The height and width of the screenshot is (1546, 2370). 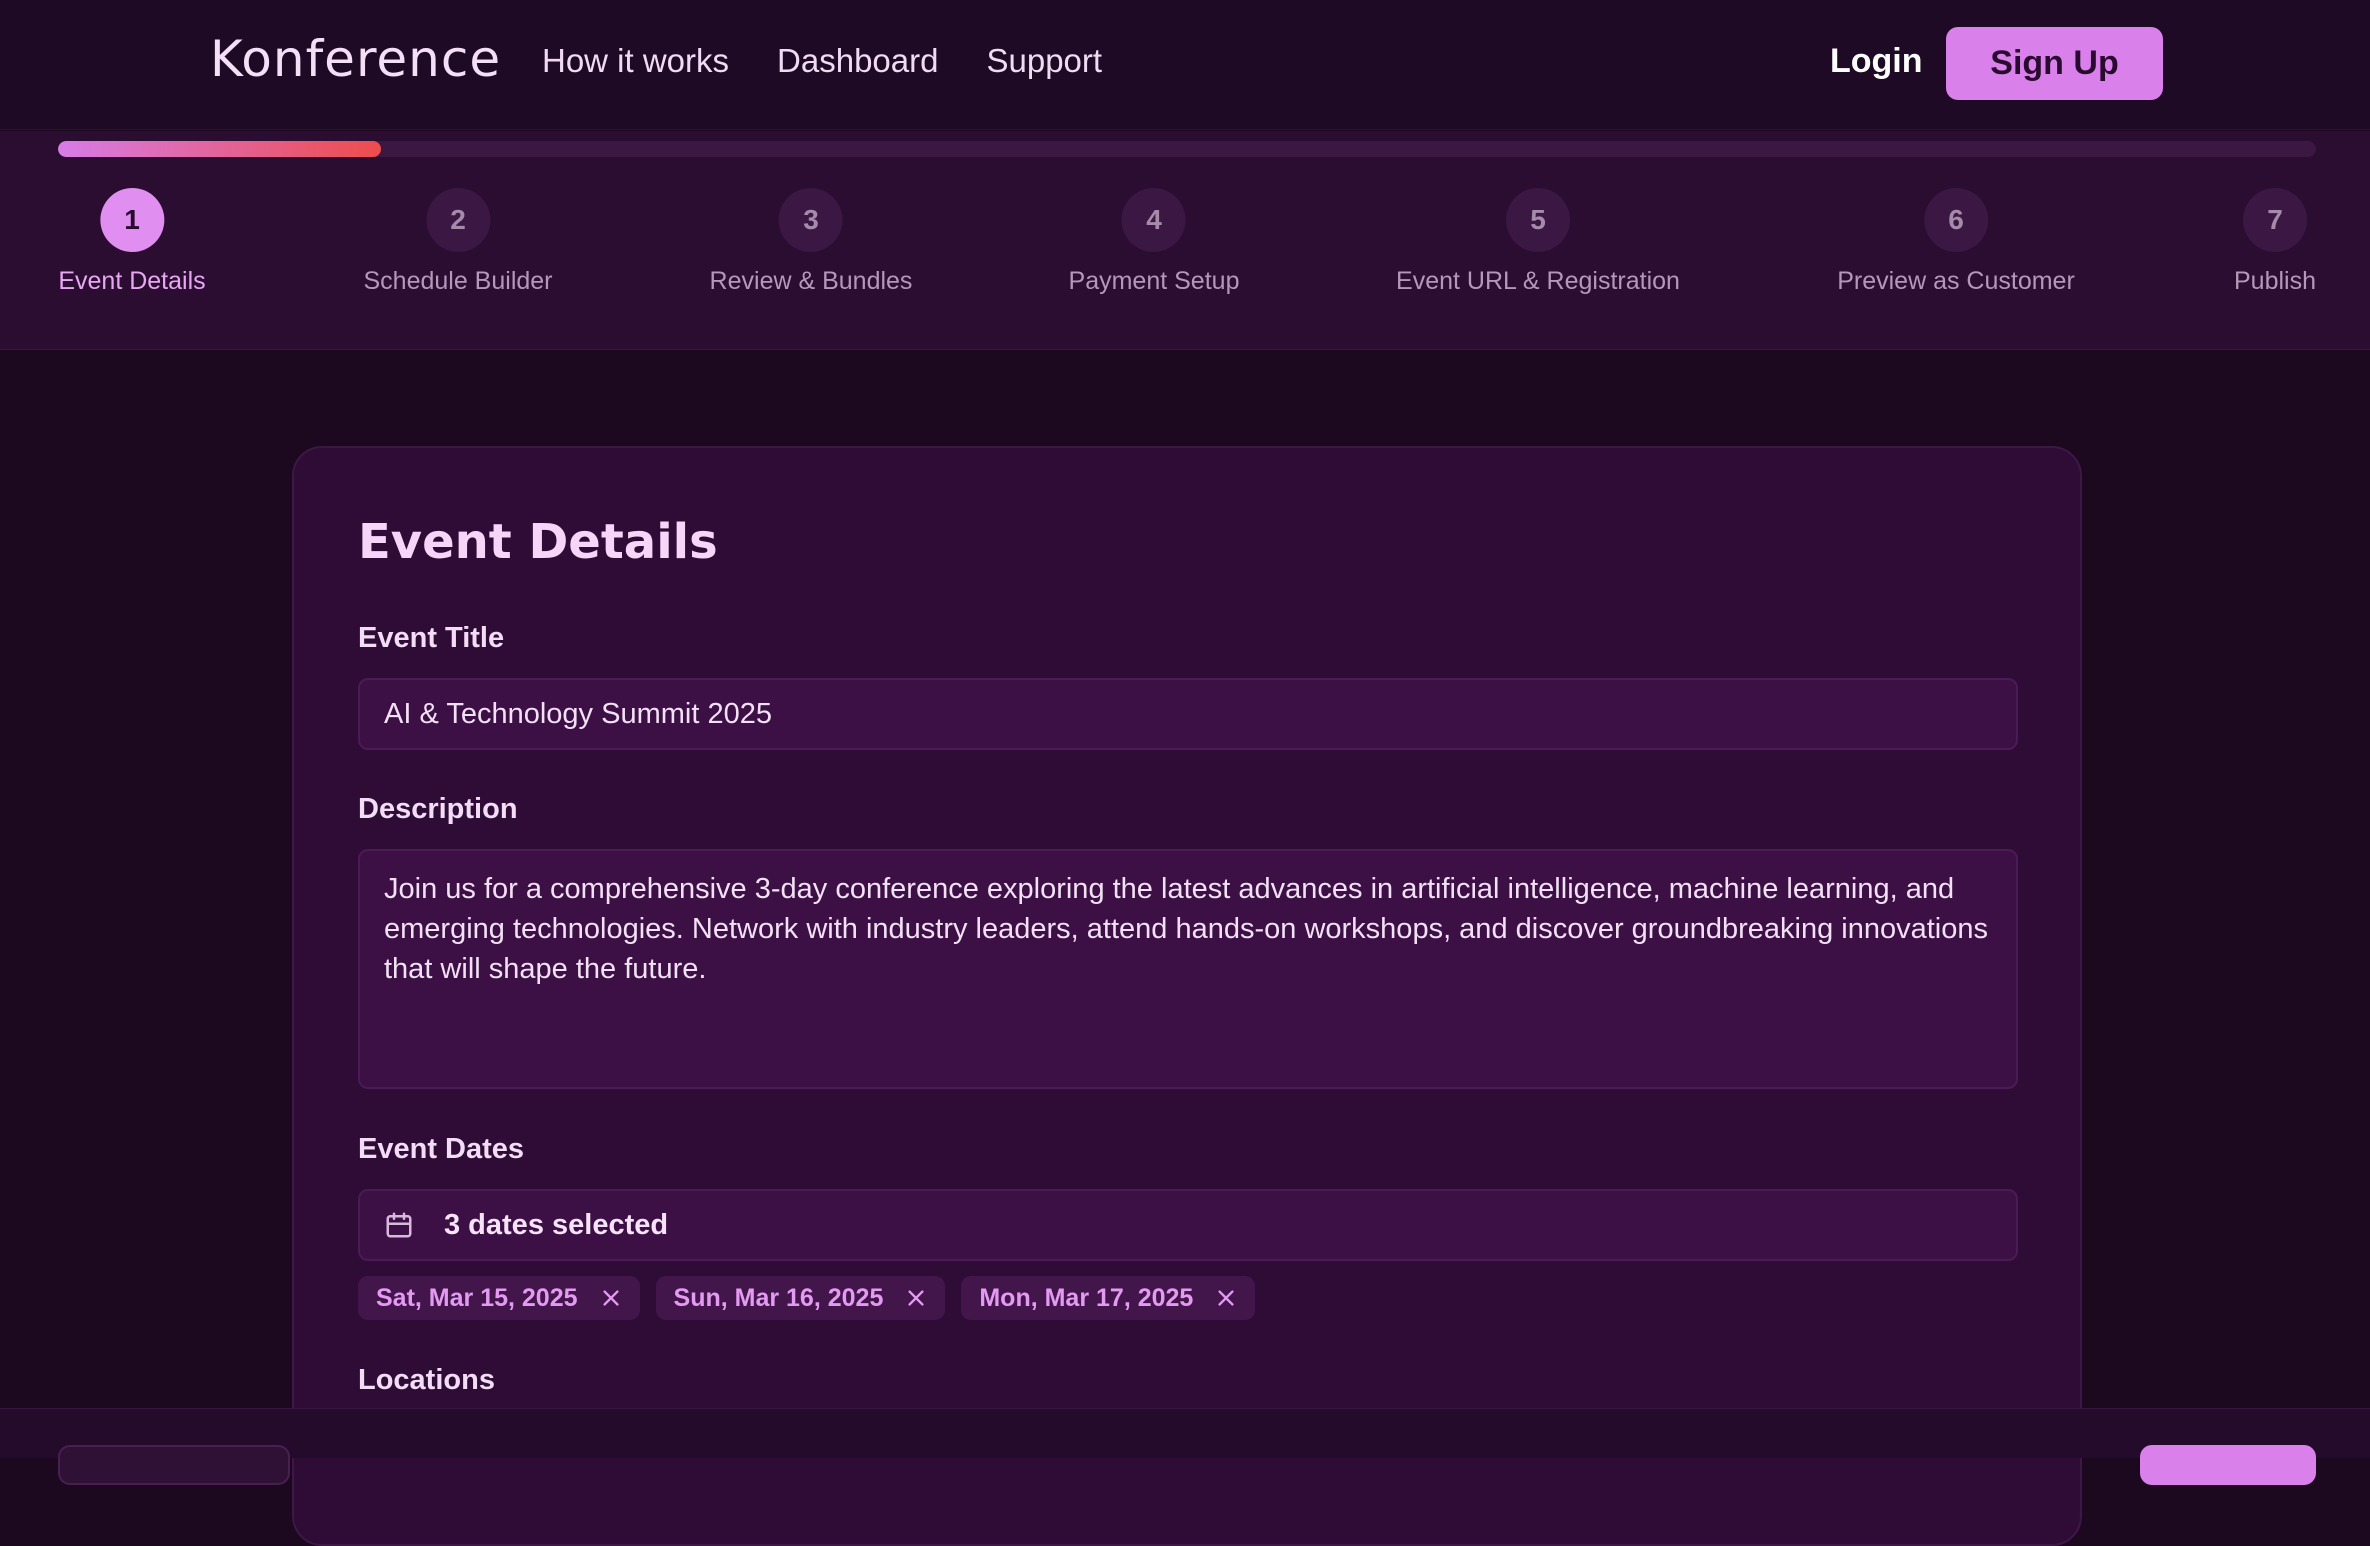 I want to click on date-chip: Sat, Mar 15, 2025, so click(x=499, y=1298).